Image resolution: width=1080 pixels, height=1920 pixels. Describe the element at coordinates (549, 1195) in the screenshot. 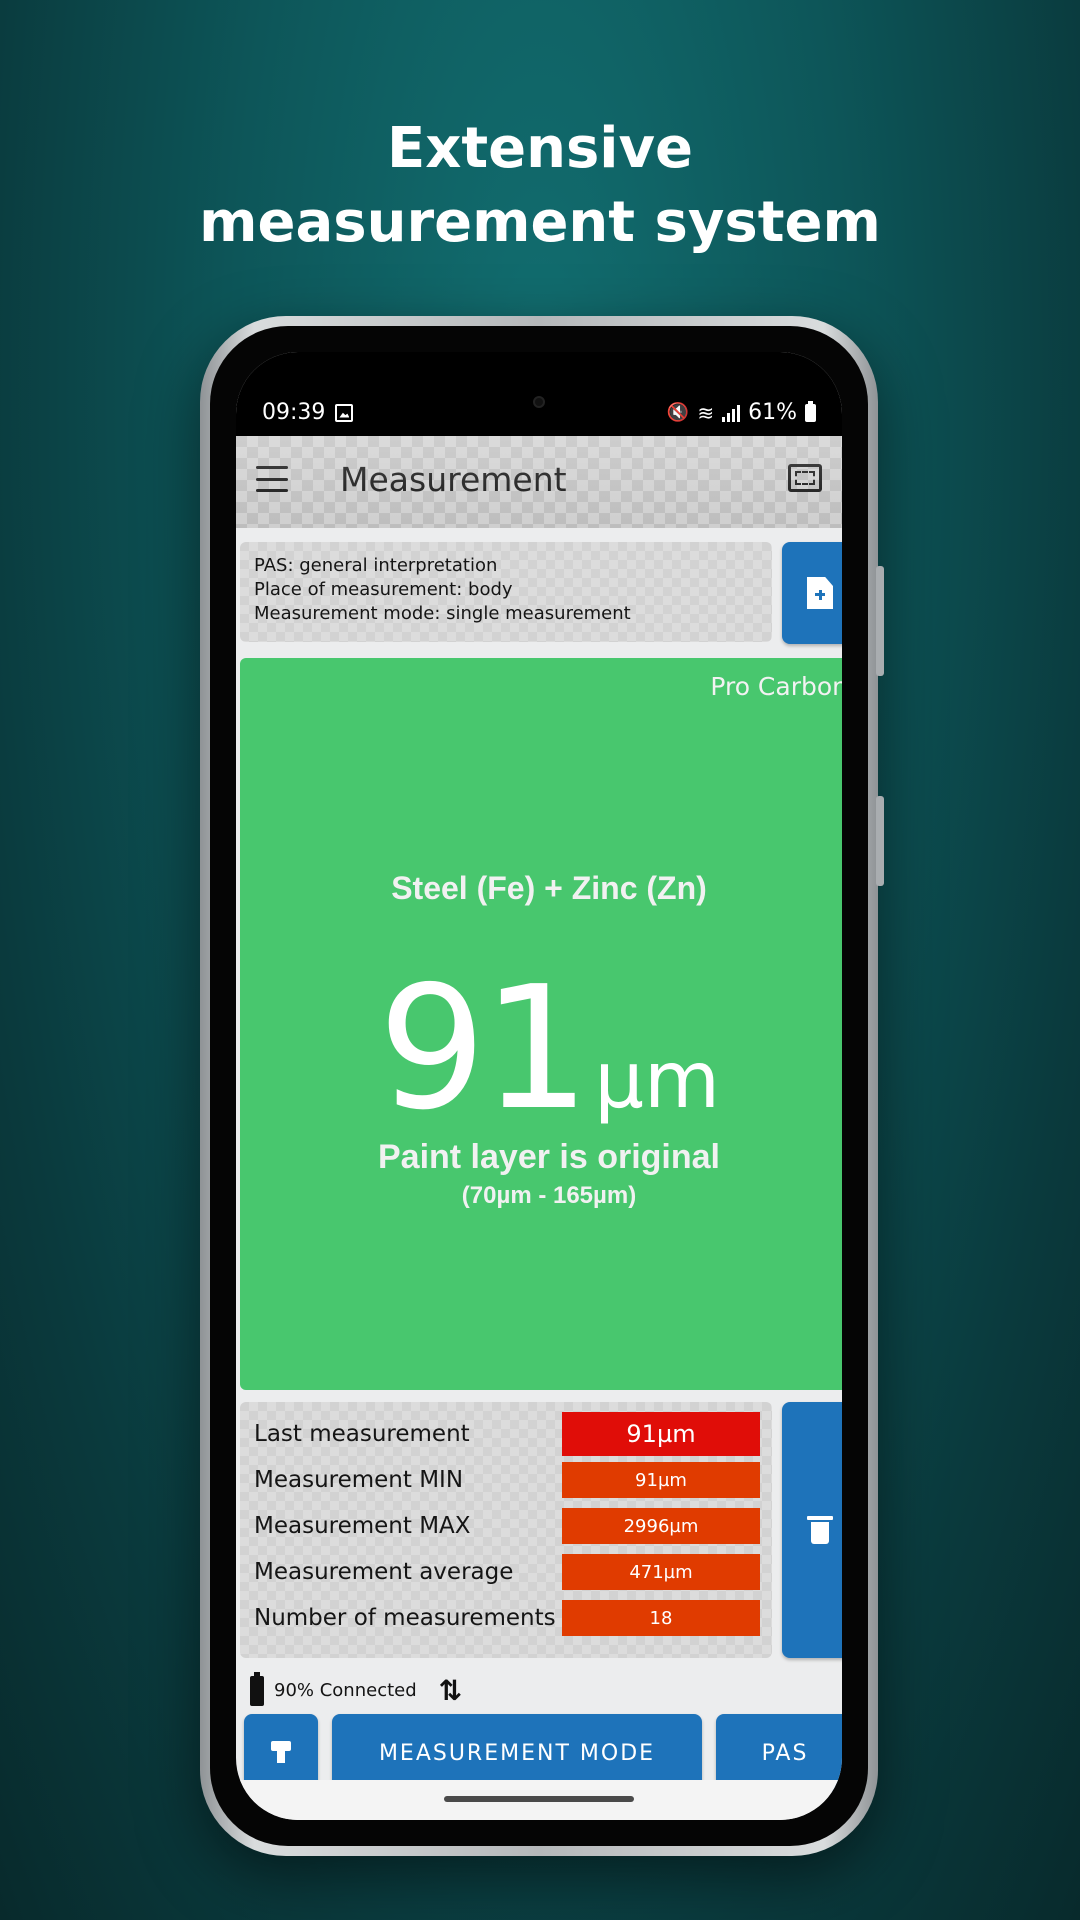

I see `reference-range: (70µm - 165µm)` at that location.